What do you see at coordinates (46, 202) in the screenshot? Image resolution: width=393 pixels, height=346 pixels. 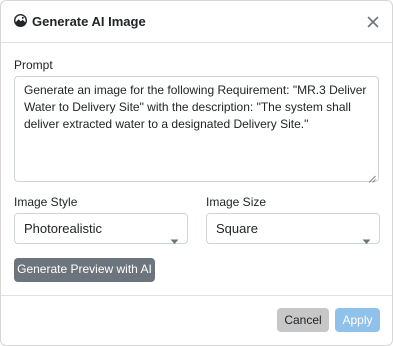 I see `image-style-label: Image Style` at bounding box center [46, 202].